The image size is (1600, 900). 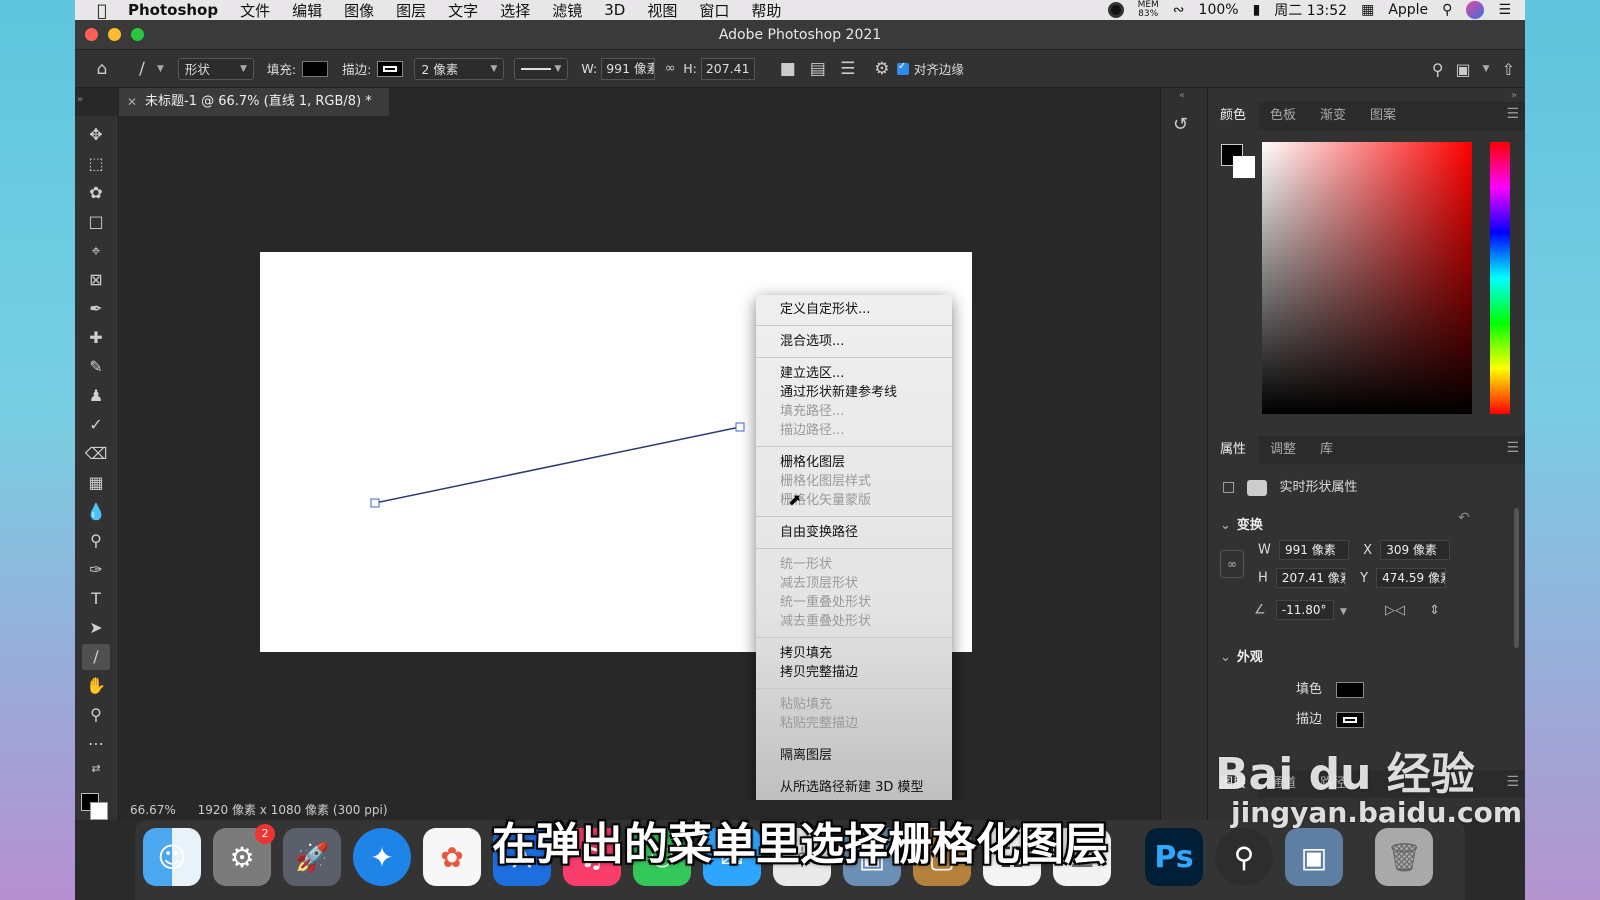 I want to click on menu-app-photoshop: Photoshop, so click(x=173, y=10).